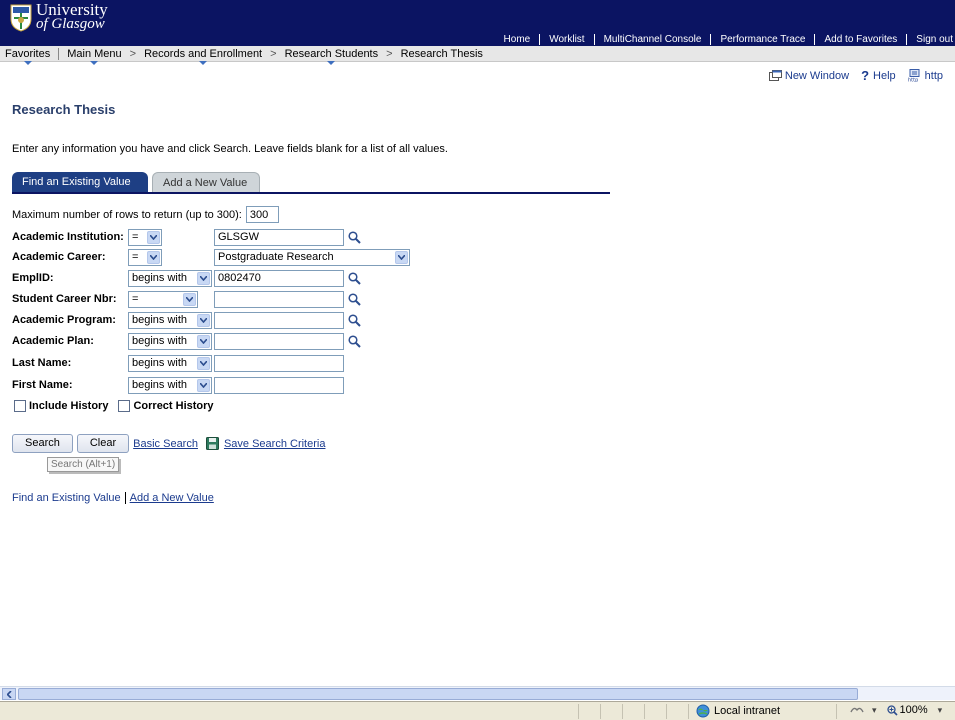 The height and width of the screenshot is (720, 955). What do you see at coordinates (653, 39) in the screenshot?
I see `multichannel-console-link: MultiChannel Console` at bounding box center [653, 39].